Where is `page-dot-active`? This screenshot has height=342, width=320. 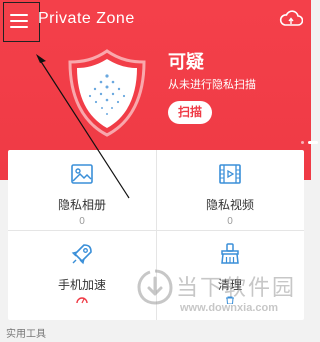
page-dot-active is located at coordinates (313, 142).